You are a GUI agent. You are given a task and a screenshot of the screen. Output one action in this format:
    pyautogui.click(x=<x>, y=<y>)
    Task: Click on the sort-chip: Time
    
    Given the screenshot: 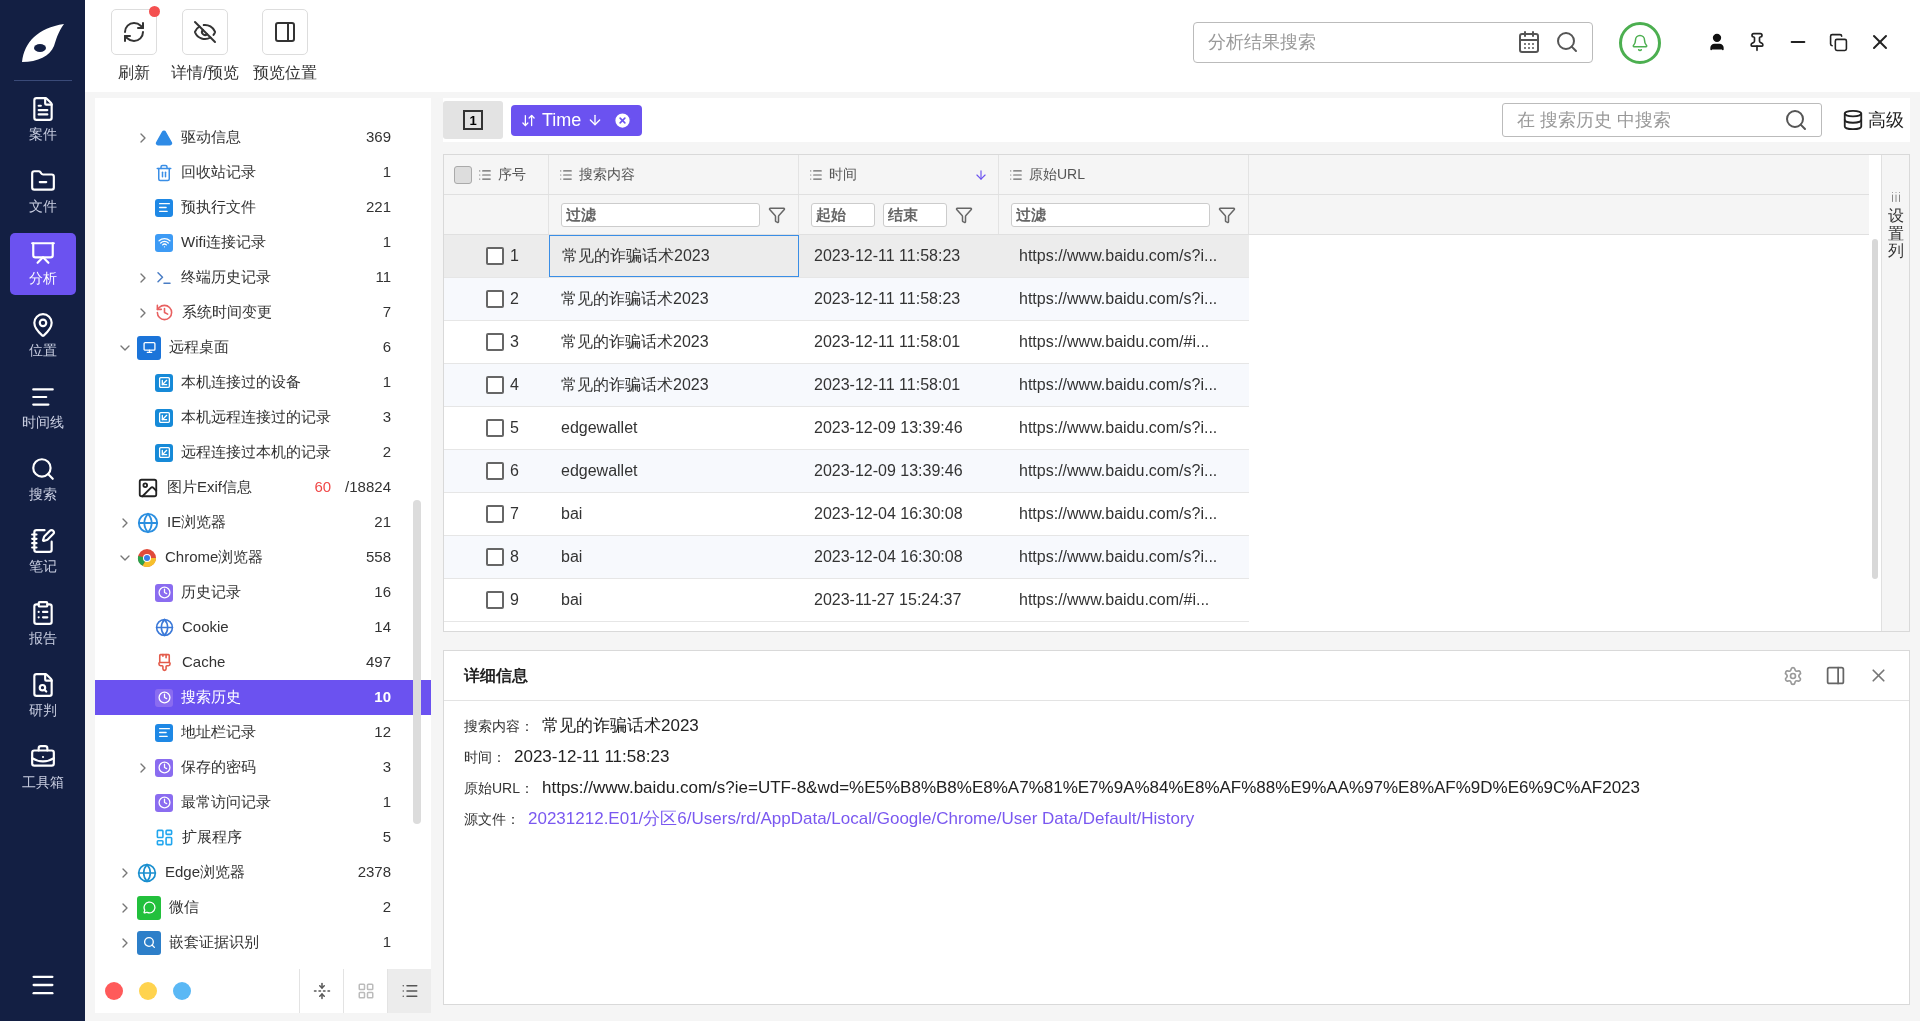 What is the action you would take?
    pyautogui.click(x=577, y=120)
    